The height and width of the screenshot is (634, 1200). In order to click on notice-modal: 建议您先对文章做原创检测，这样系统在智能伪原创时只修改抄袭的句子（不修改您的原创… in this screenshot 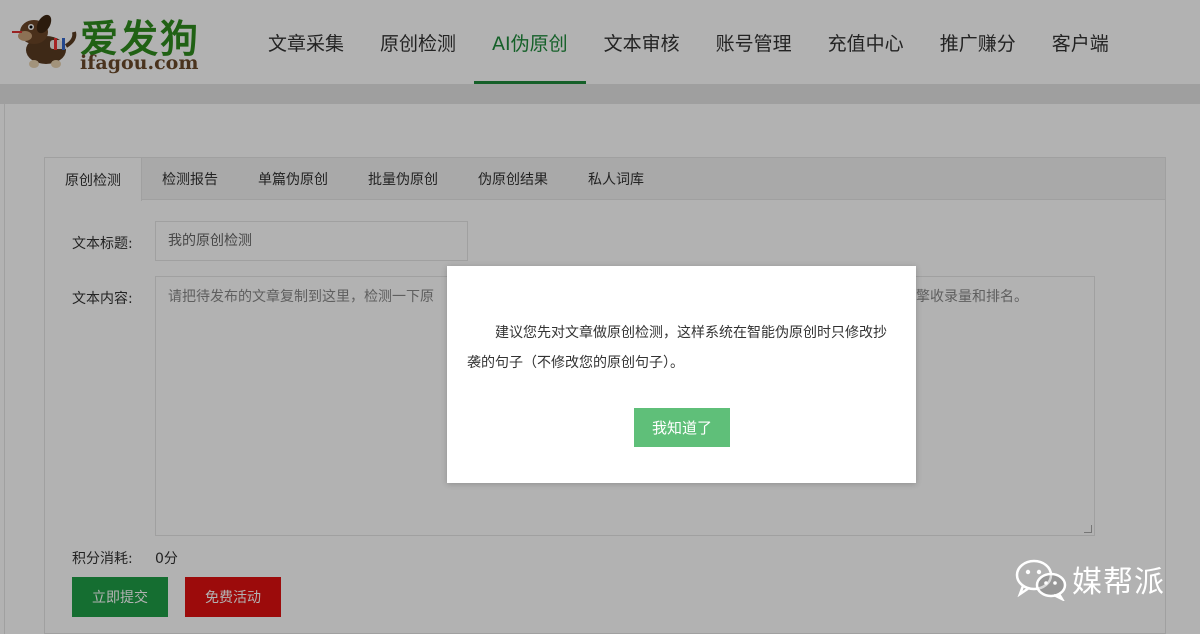, I will do `click(681, 374)`.